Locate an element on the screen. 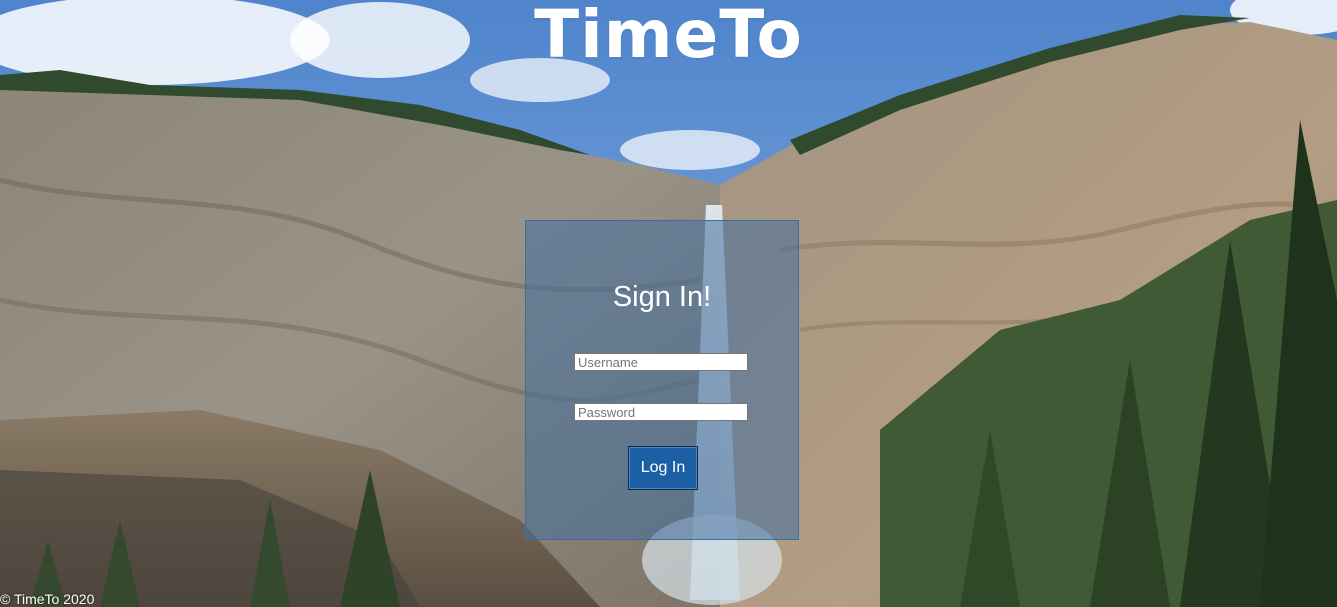 Image resolution: width=1337 pixels, height=607 pixels. log-in-button: Log In is located at coordinates (663, 468).